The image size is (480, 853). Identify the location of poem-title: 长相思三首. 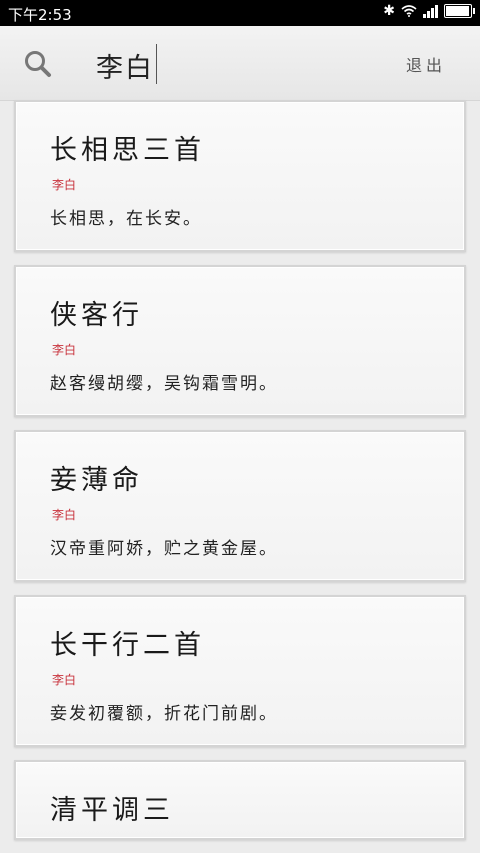
(127, 150).